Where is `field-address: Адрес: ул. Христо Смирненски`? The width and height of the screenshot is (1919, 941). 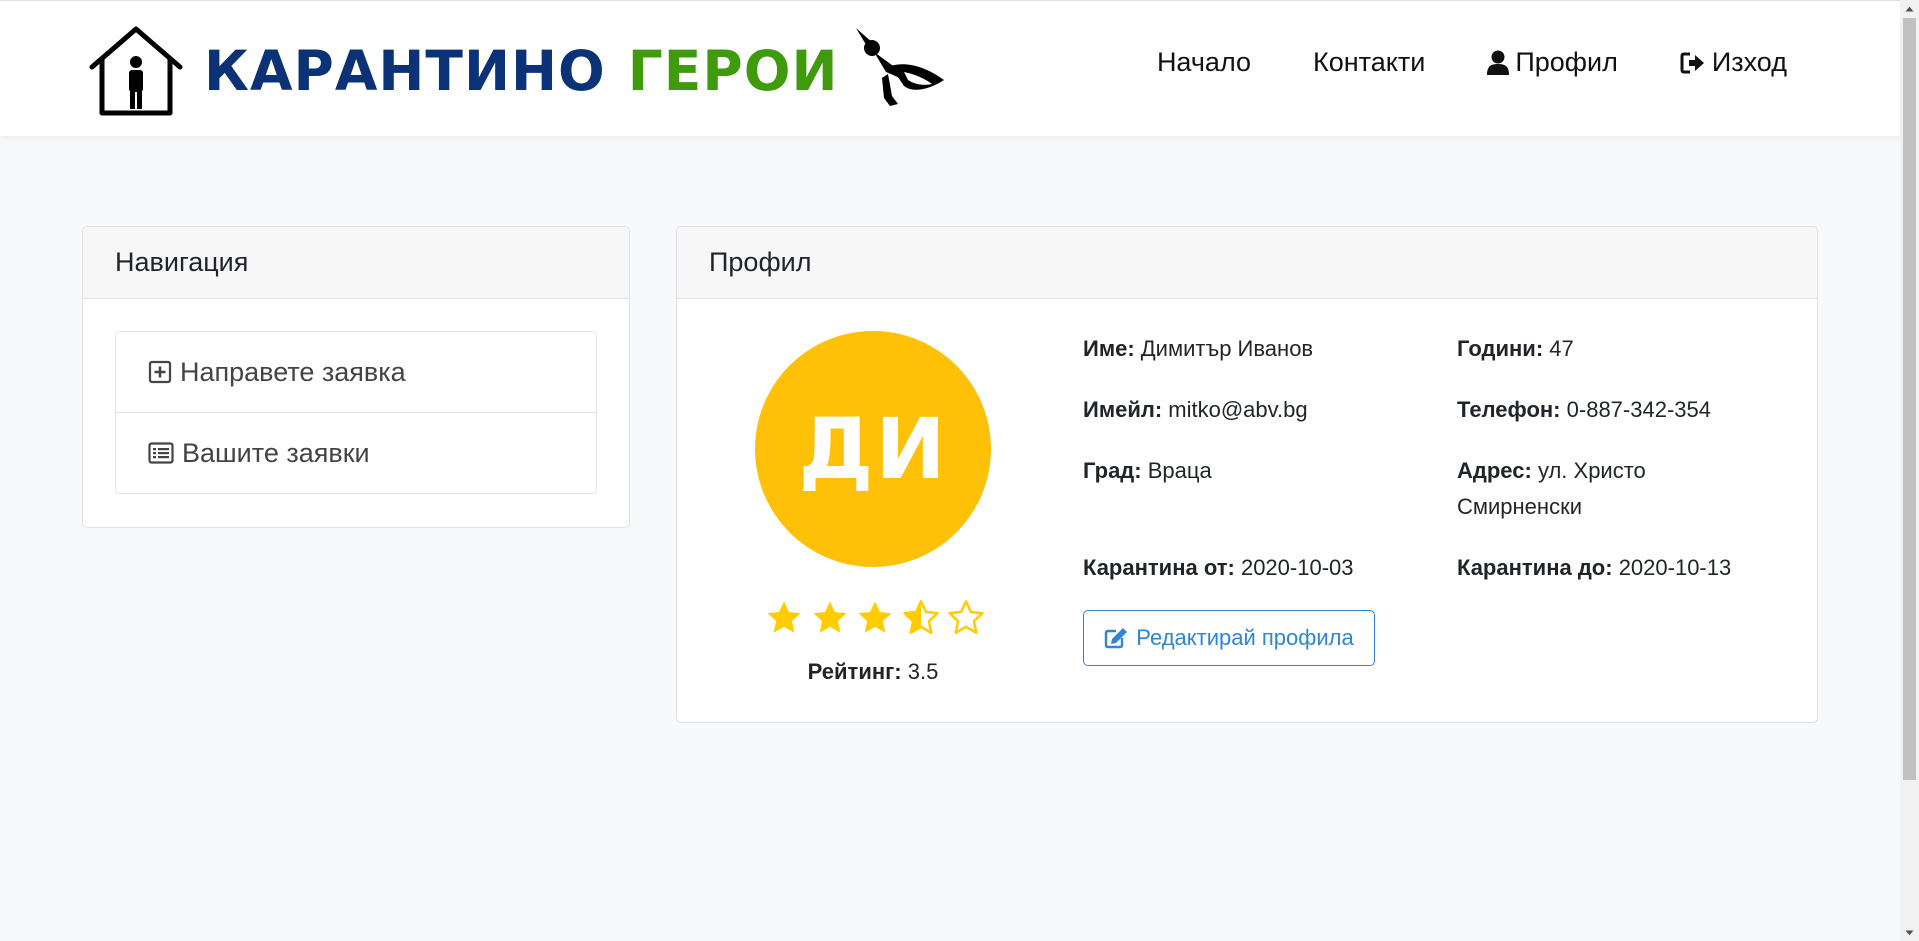
field-address: Адрес: ул. Христо Смирненски is located at coordinates (1587, 489).